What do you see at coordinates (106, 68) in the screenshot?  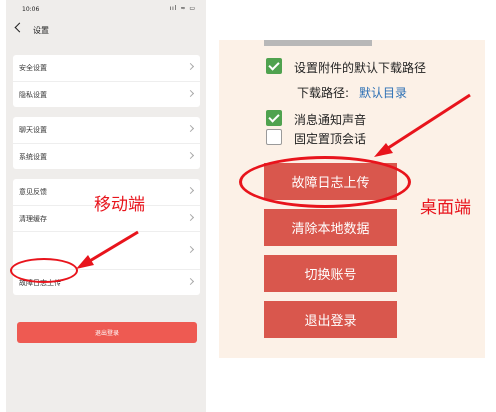 I see `settings-item-security: 安全设置` at bounding box center [106, 68].